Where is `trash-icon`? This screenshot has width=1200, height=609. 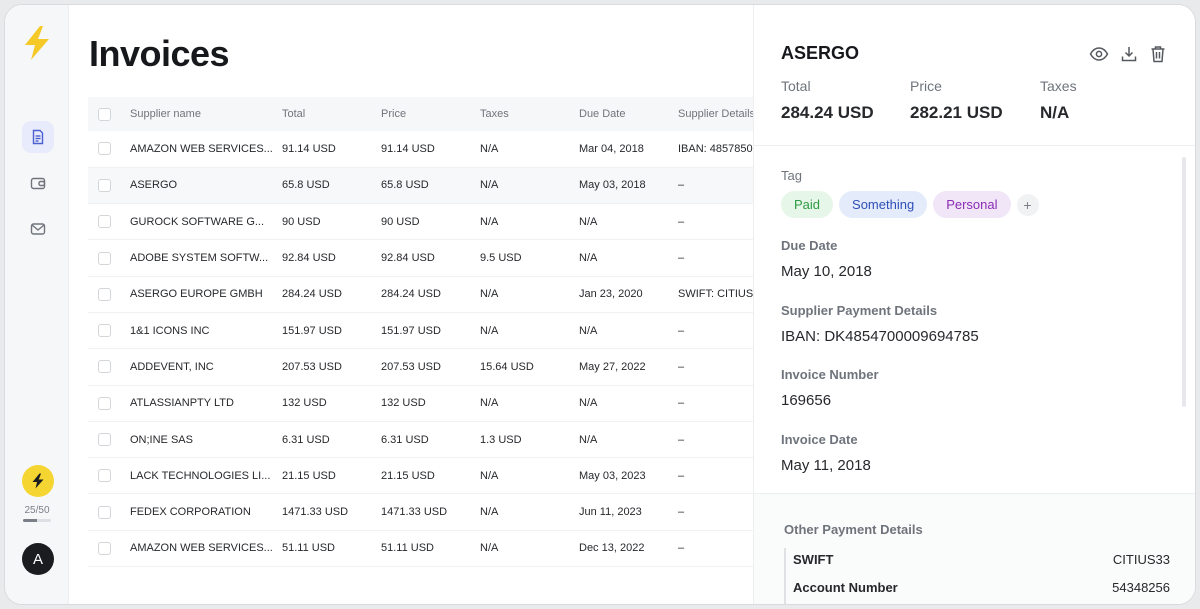
trash-icon is located at coordinates (1158, 54).